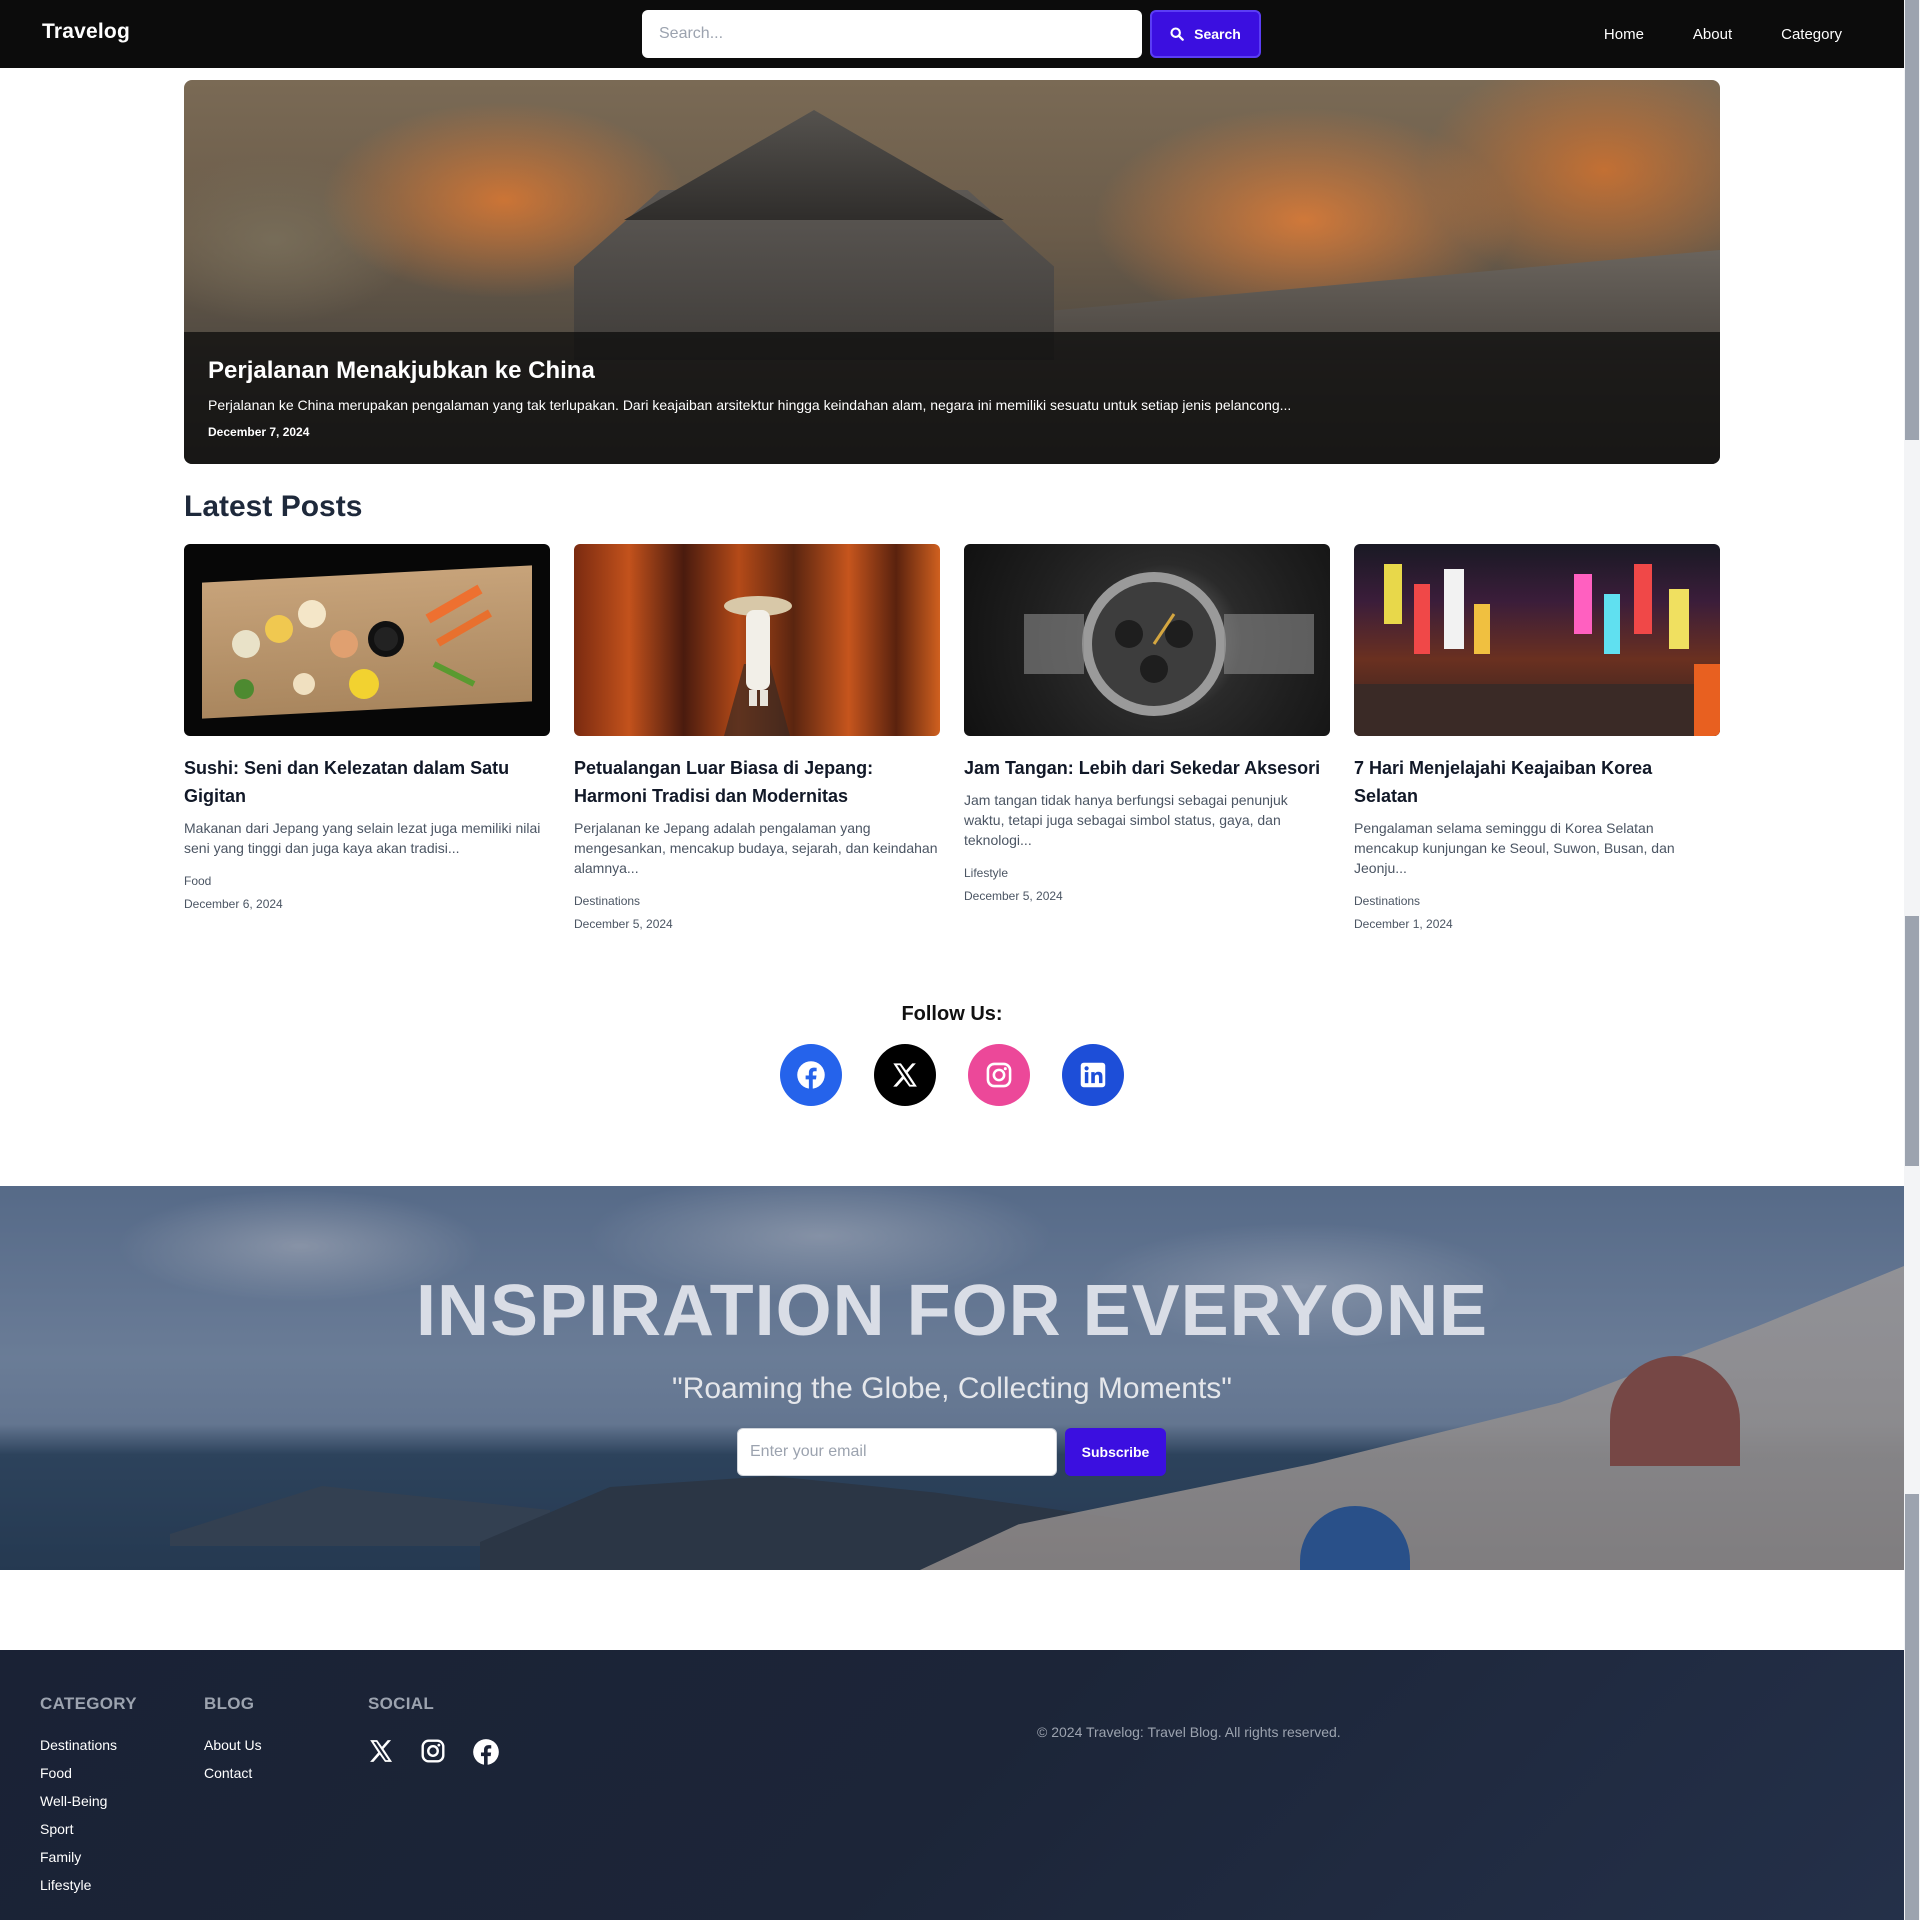 Image resolution: width=1920 pixels, height=1920 pixels. Describe the element at coordinates (233, 1745) in the screenshot. I see `footer-link-about-us: About Us` at that location.